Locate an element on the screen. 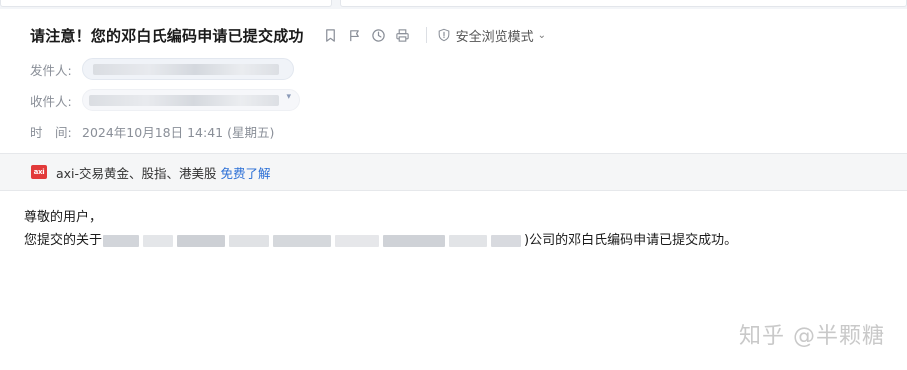 The height and width of the screenshot is (370, 907). ad-learn-more-link: 免费了解 is located at coordinates (246, 172).